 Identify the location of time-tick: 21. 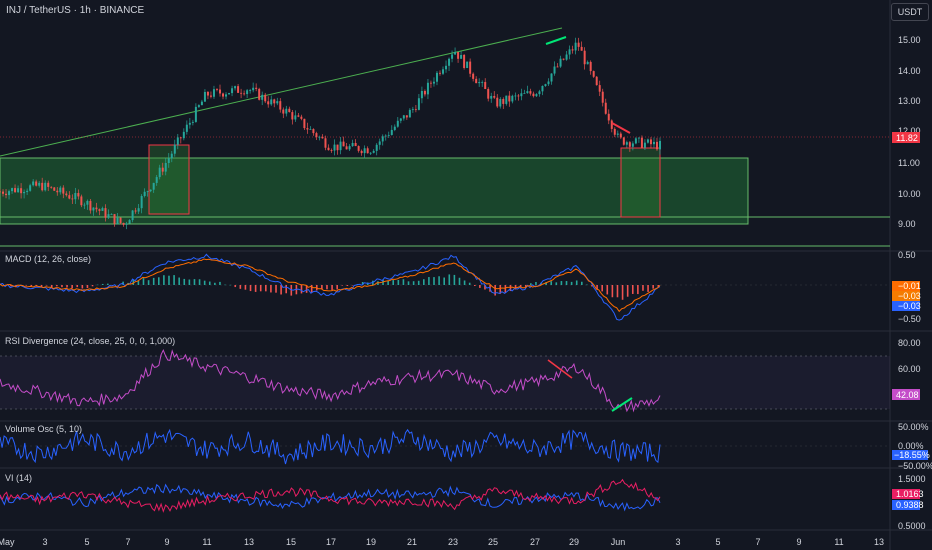
(412, 542).